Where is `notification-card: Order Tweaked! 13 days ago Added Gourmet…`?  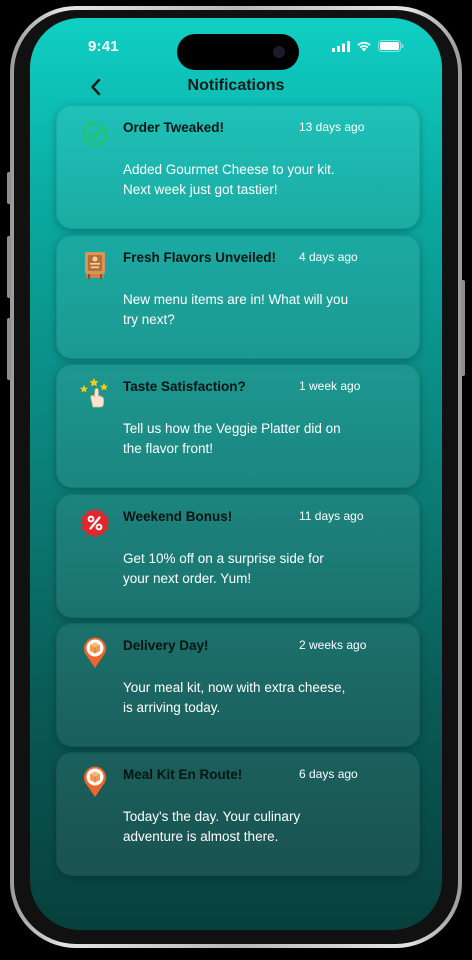
notification-card: Order Tweaked! 13 days ago Added Gourmet… is located at coordinates (238, 167).